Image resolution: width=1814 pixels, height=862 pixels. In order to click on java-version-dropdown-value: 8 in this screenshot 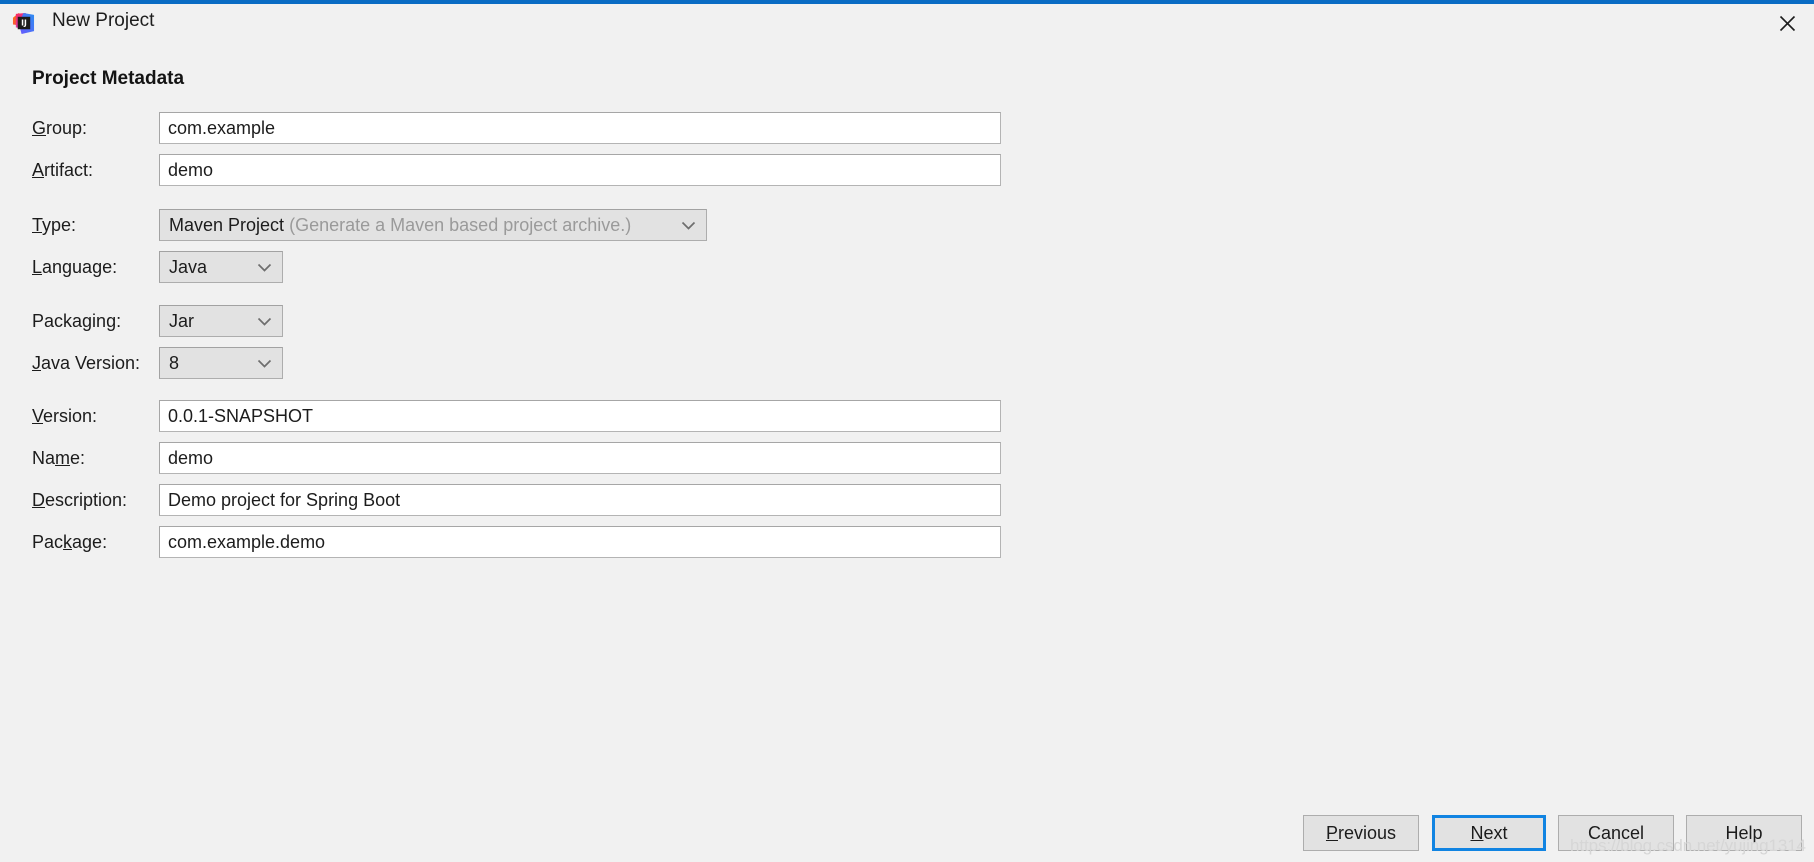, I will do `click(174, 362)`.